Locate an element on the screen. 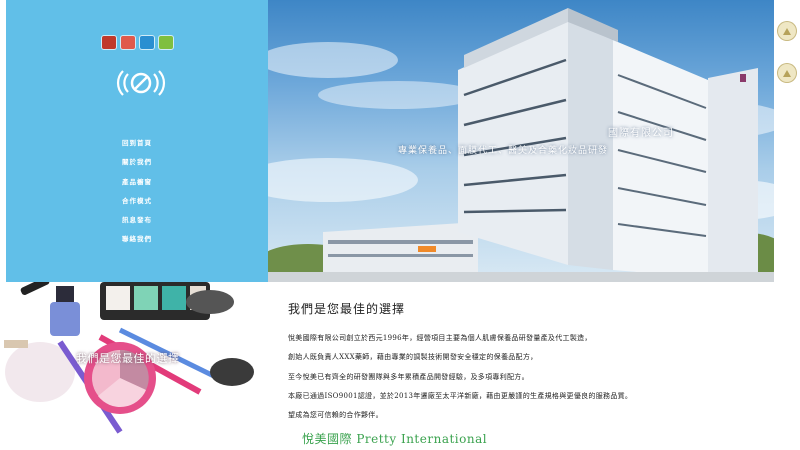  content-paragraph: 望成為您可信賴的合作夥伴。 is located at coordinates (335, 415).